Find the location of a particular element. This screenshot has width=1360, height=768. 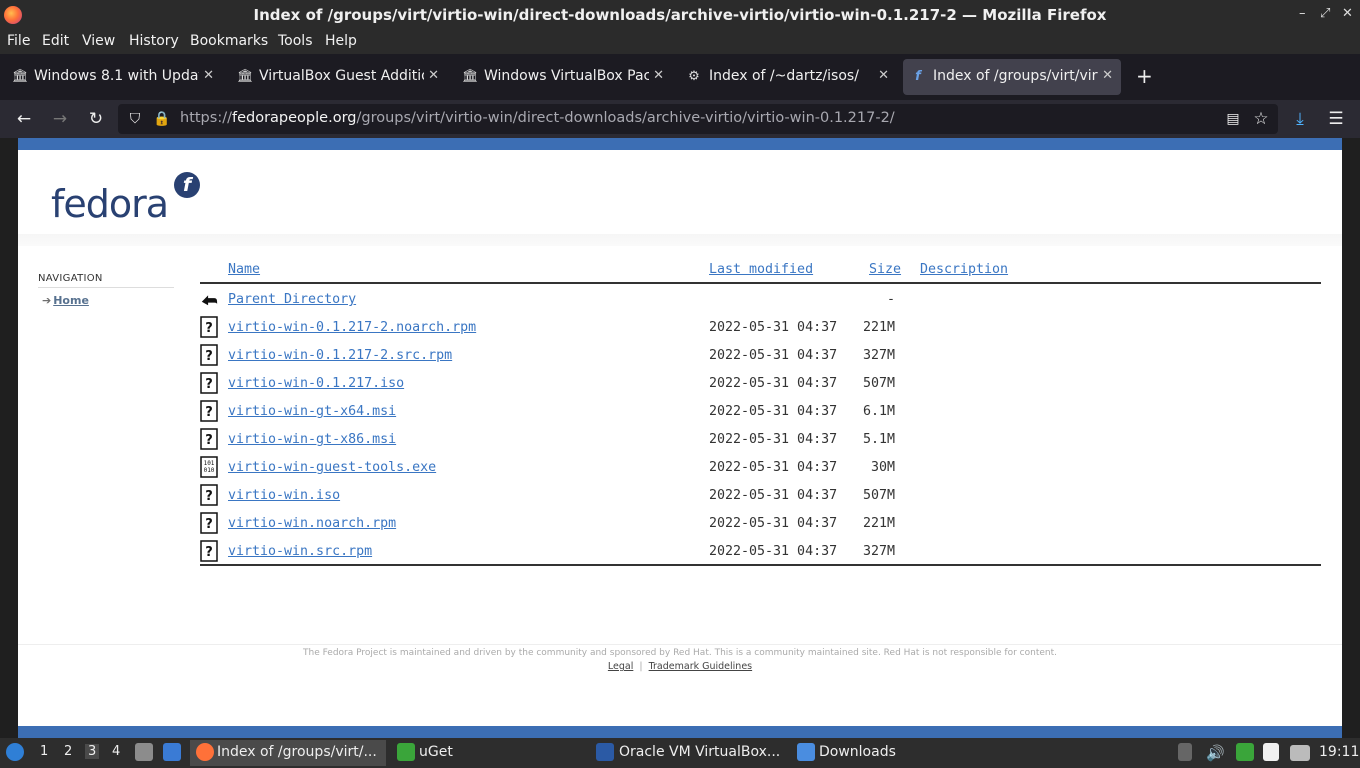

tab-virtio-active: f Index of /groups/virt/virtio ✕ is located at coordinates (1012, 77).